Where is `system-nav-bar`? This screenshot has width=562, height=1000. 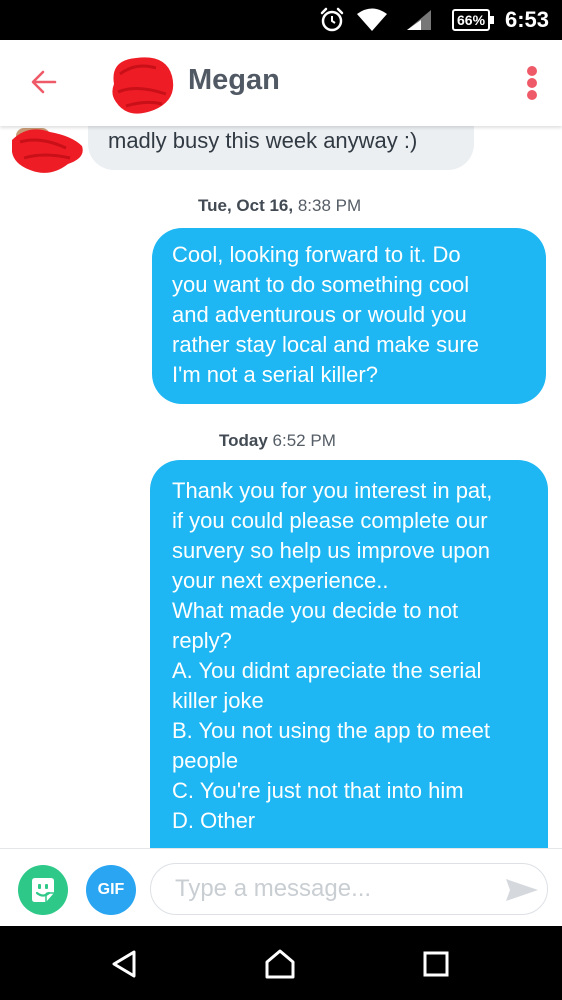
system-nav-bar is located at coordinates (281, 963).